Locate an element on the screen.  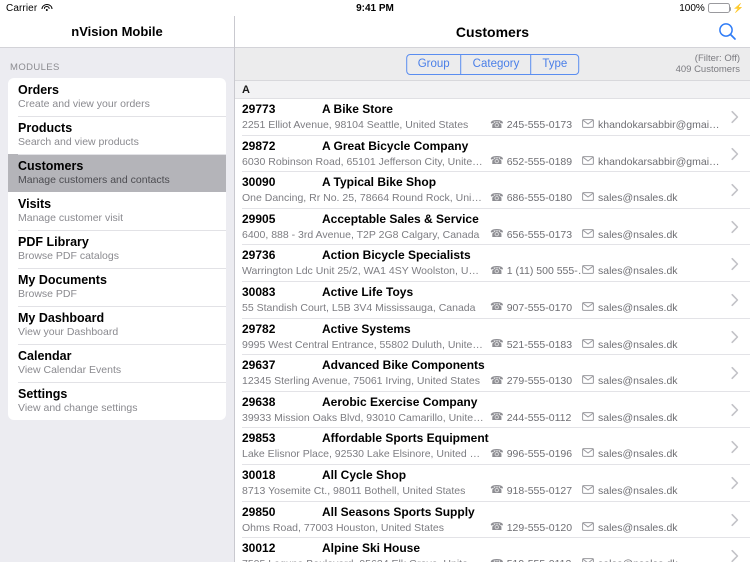
customer-phone-cell: ☎ 907-555-0170 is located at coordinates (536, 308).